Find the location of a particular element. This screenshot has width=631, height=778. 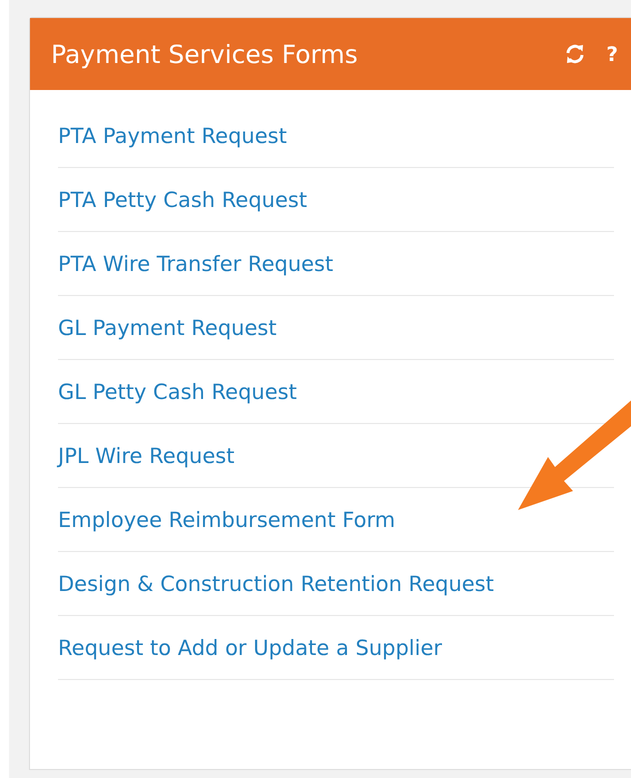

form-link: PTA Payment Request is located at coordinates (172, 136).